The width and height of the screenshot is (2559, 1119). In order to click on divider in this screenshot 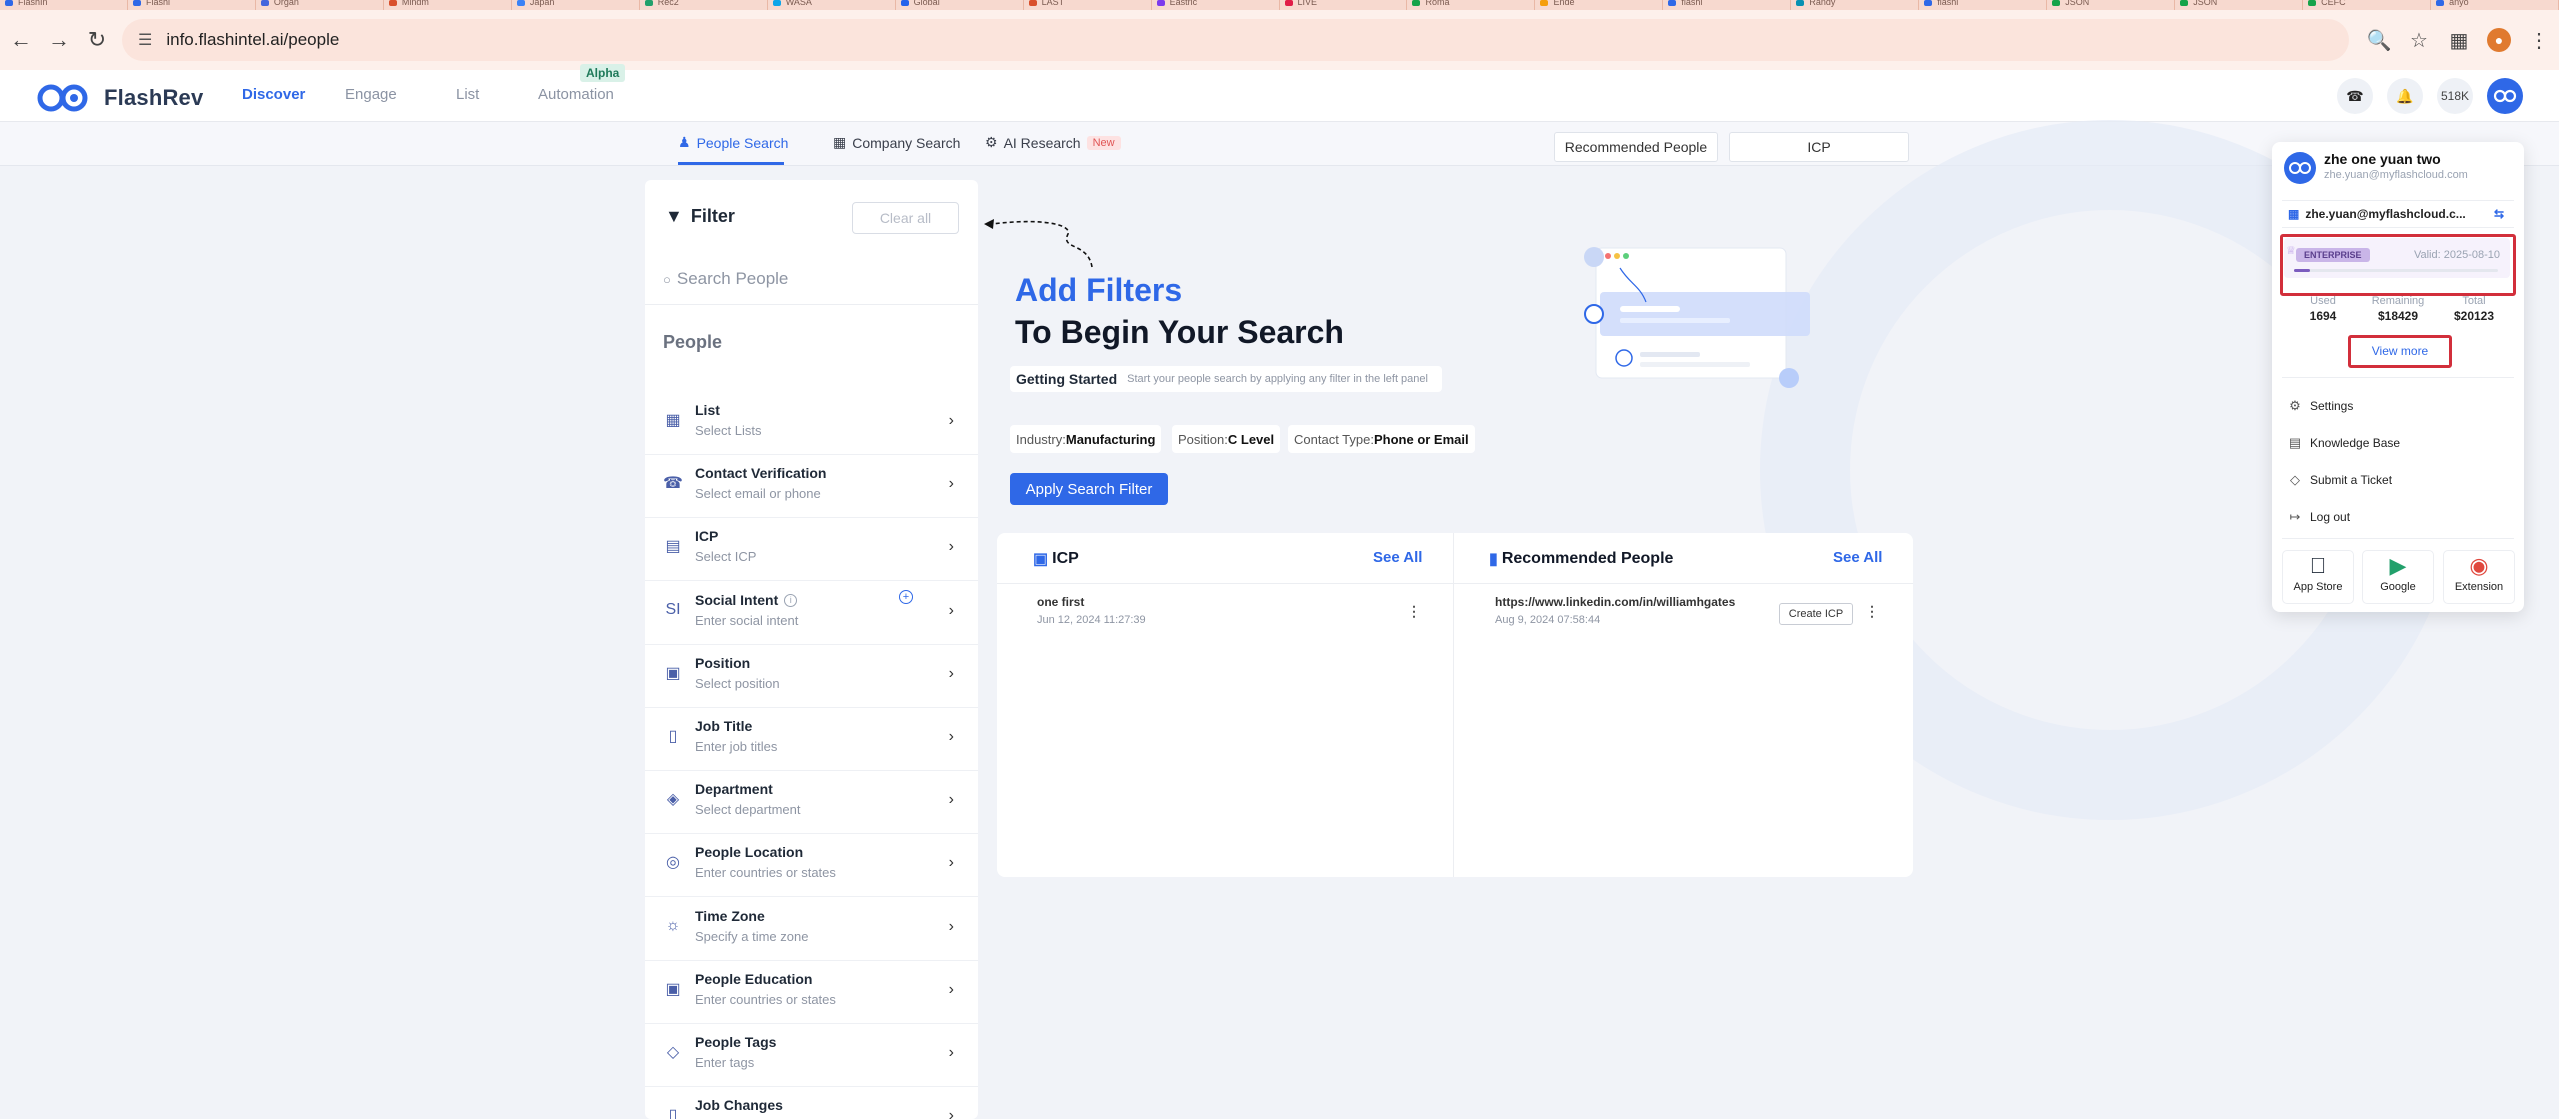, I will do `click(2398, 377)`.